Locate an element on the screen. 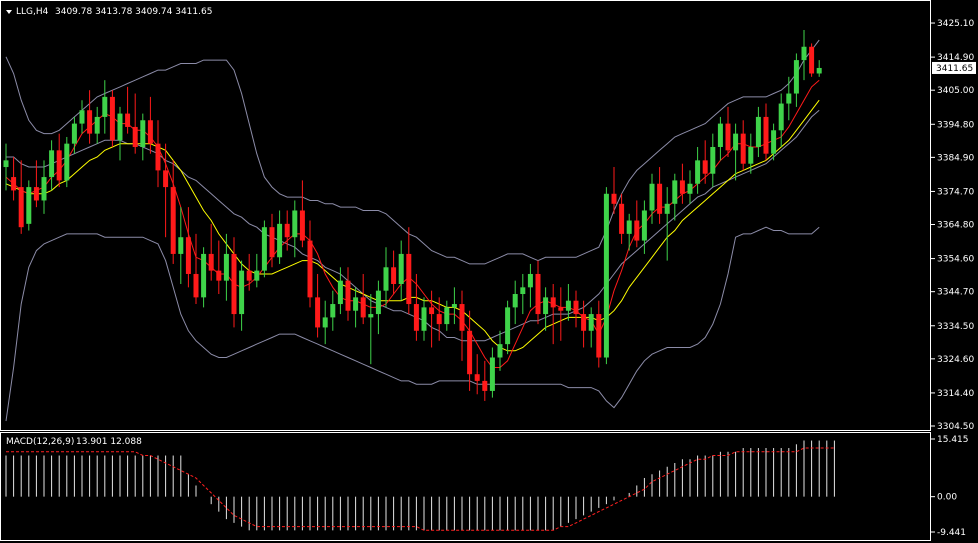 The image size is (978, 543). current-price-label: 3411.65 is located at coordinates (954, 69).